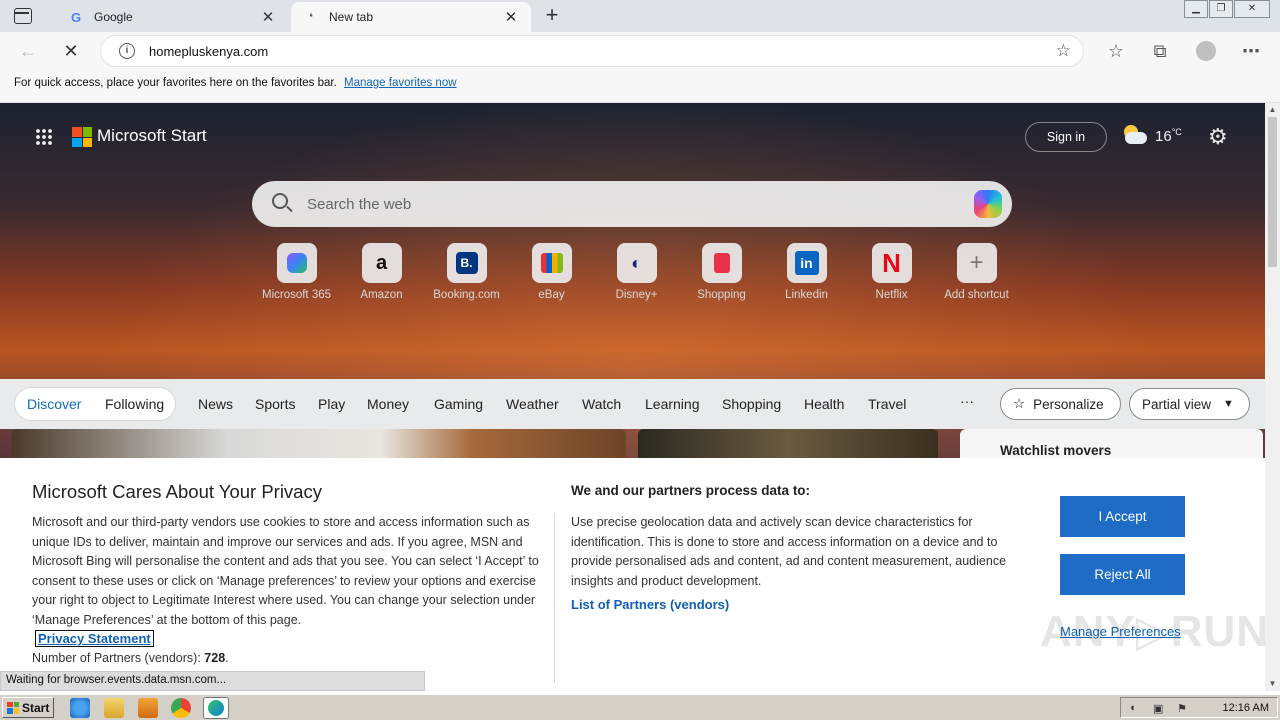 This screenshot has width=1280, height=720. I want to click on profile-avatar, so click(1206, 51).